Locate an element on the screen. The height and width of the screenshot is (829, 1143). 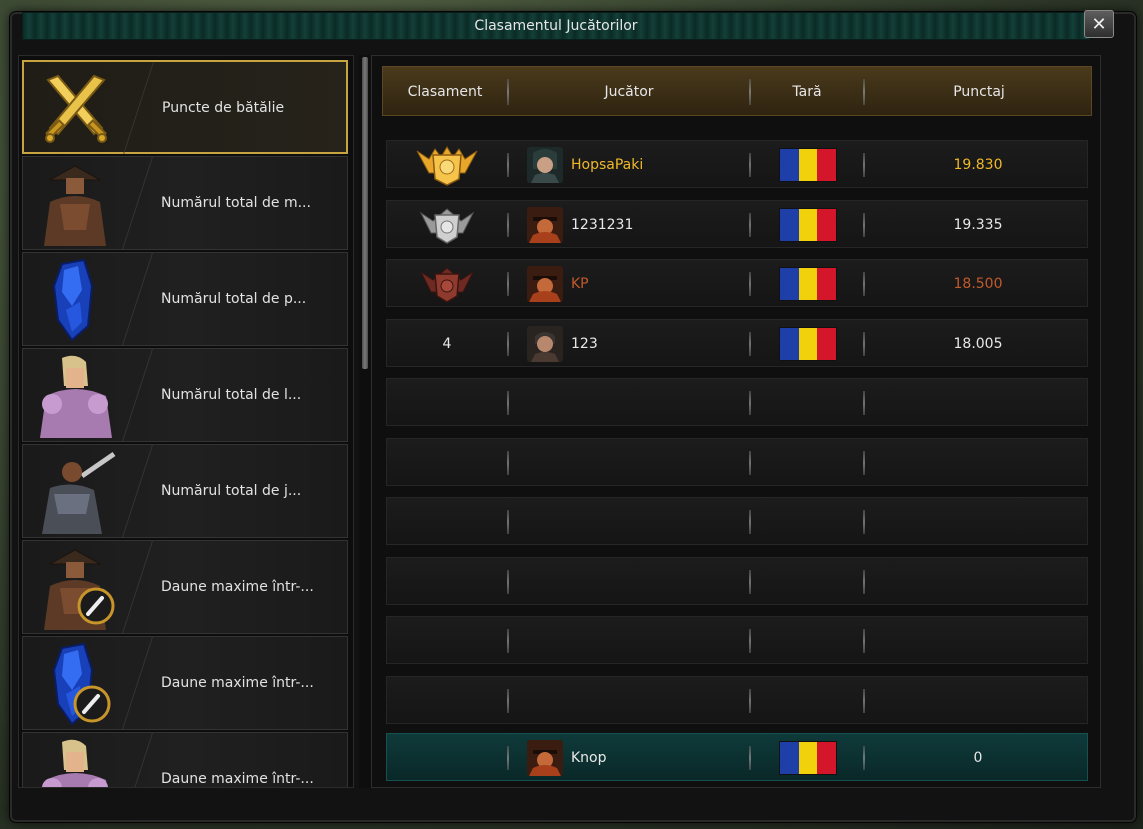
window-titlebar: Clasamentul Jucătorilor is located at coordinates (556, 26).